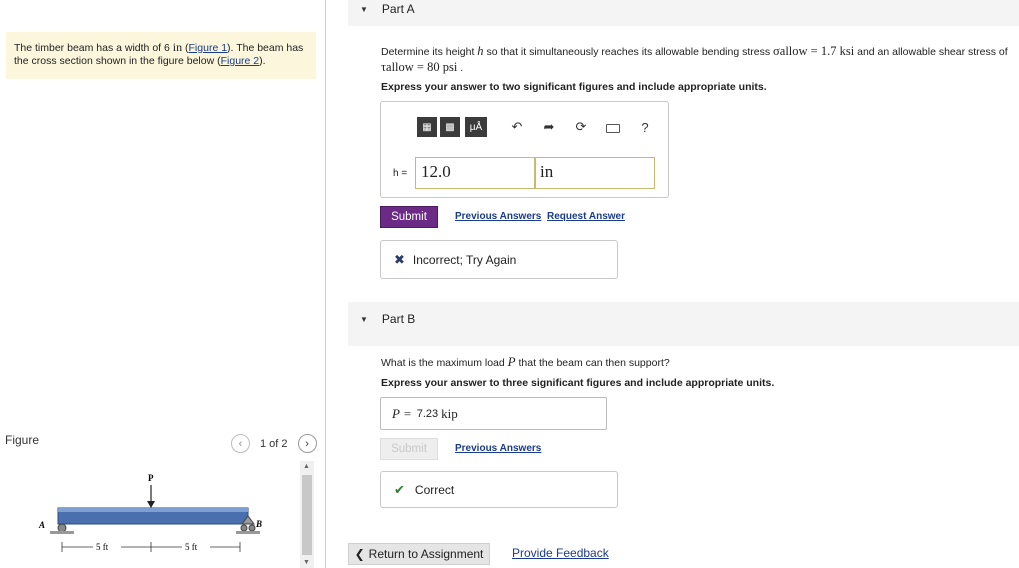 This screenshot has width=1019, height=568. I want to click on load-arrowhead, so click(151, 504).